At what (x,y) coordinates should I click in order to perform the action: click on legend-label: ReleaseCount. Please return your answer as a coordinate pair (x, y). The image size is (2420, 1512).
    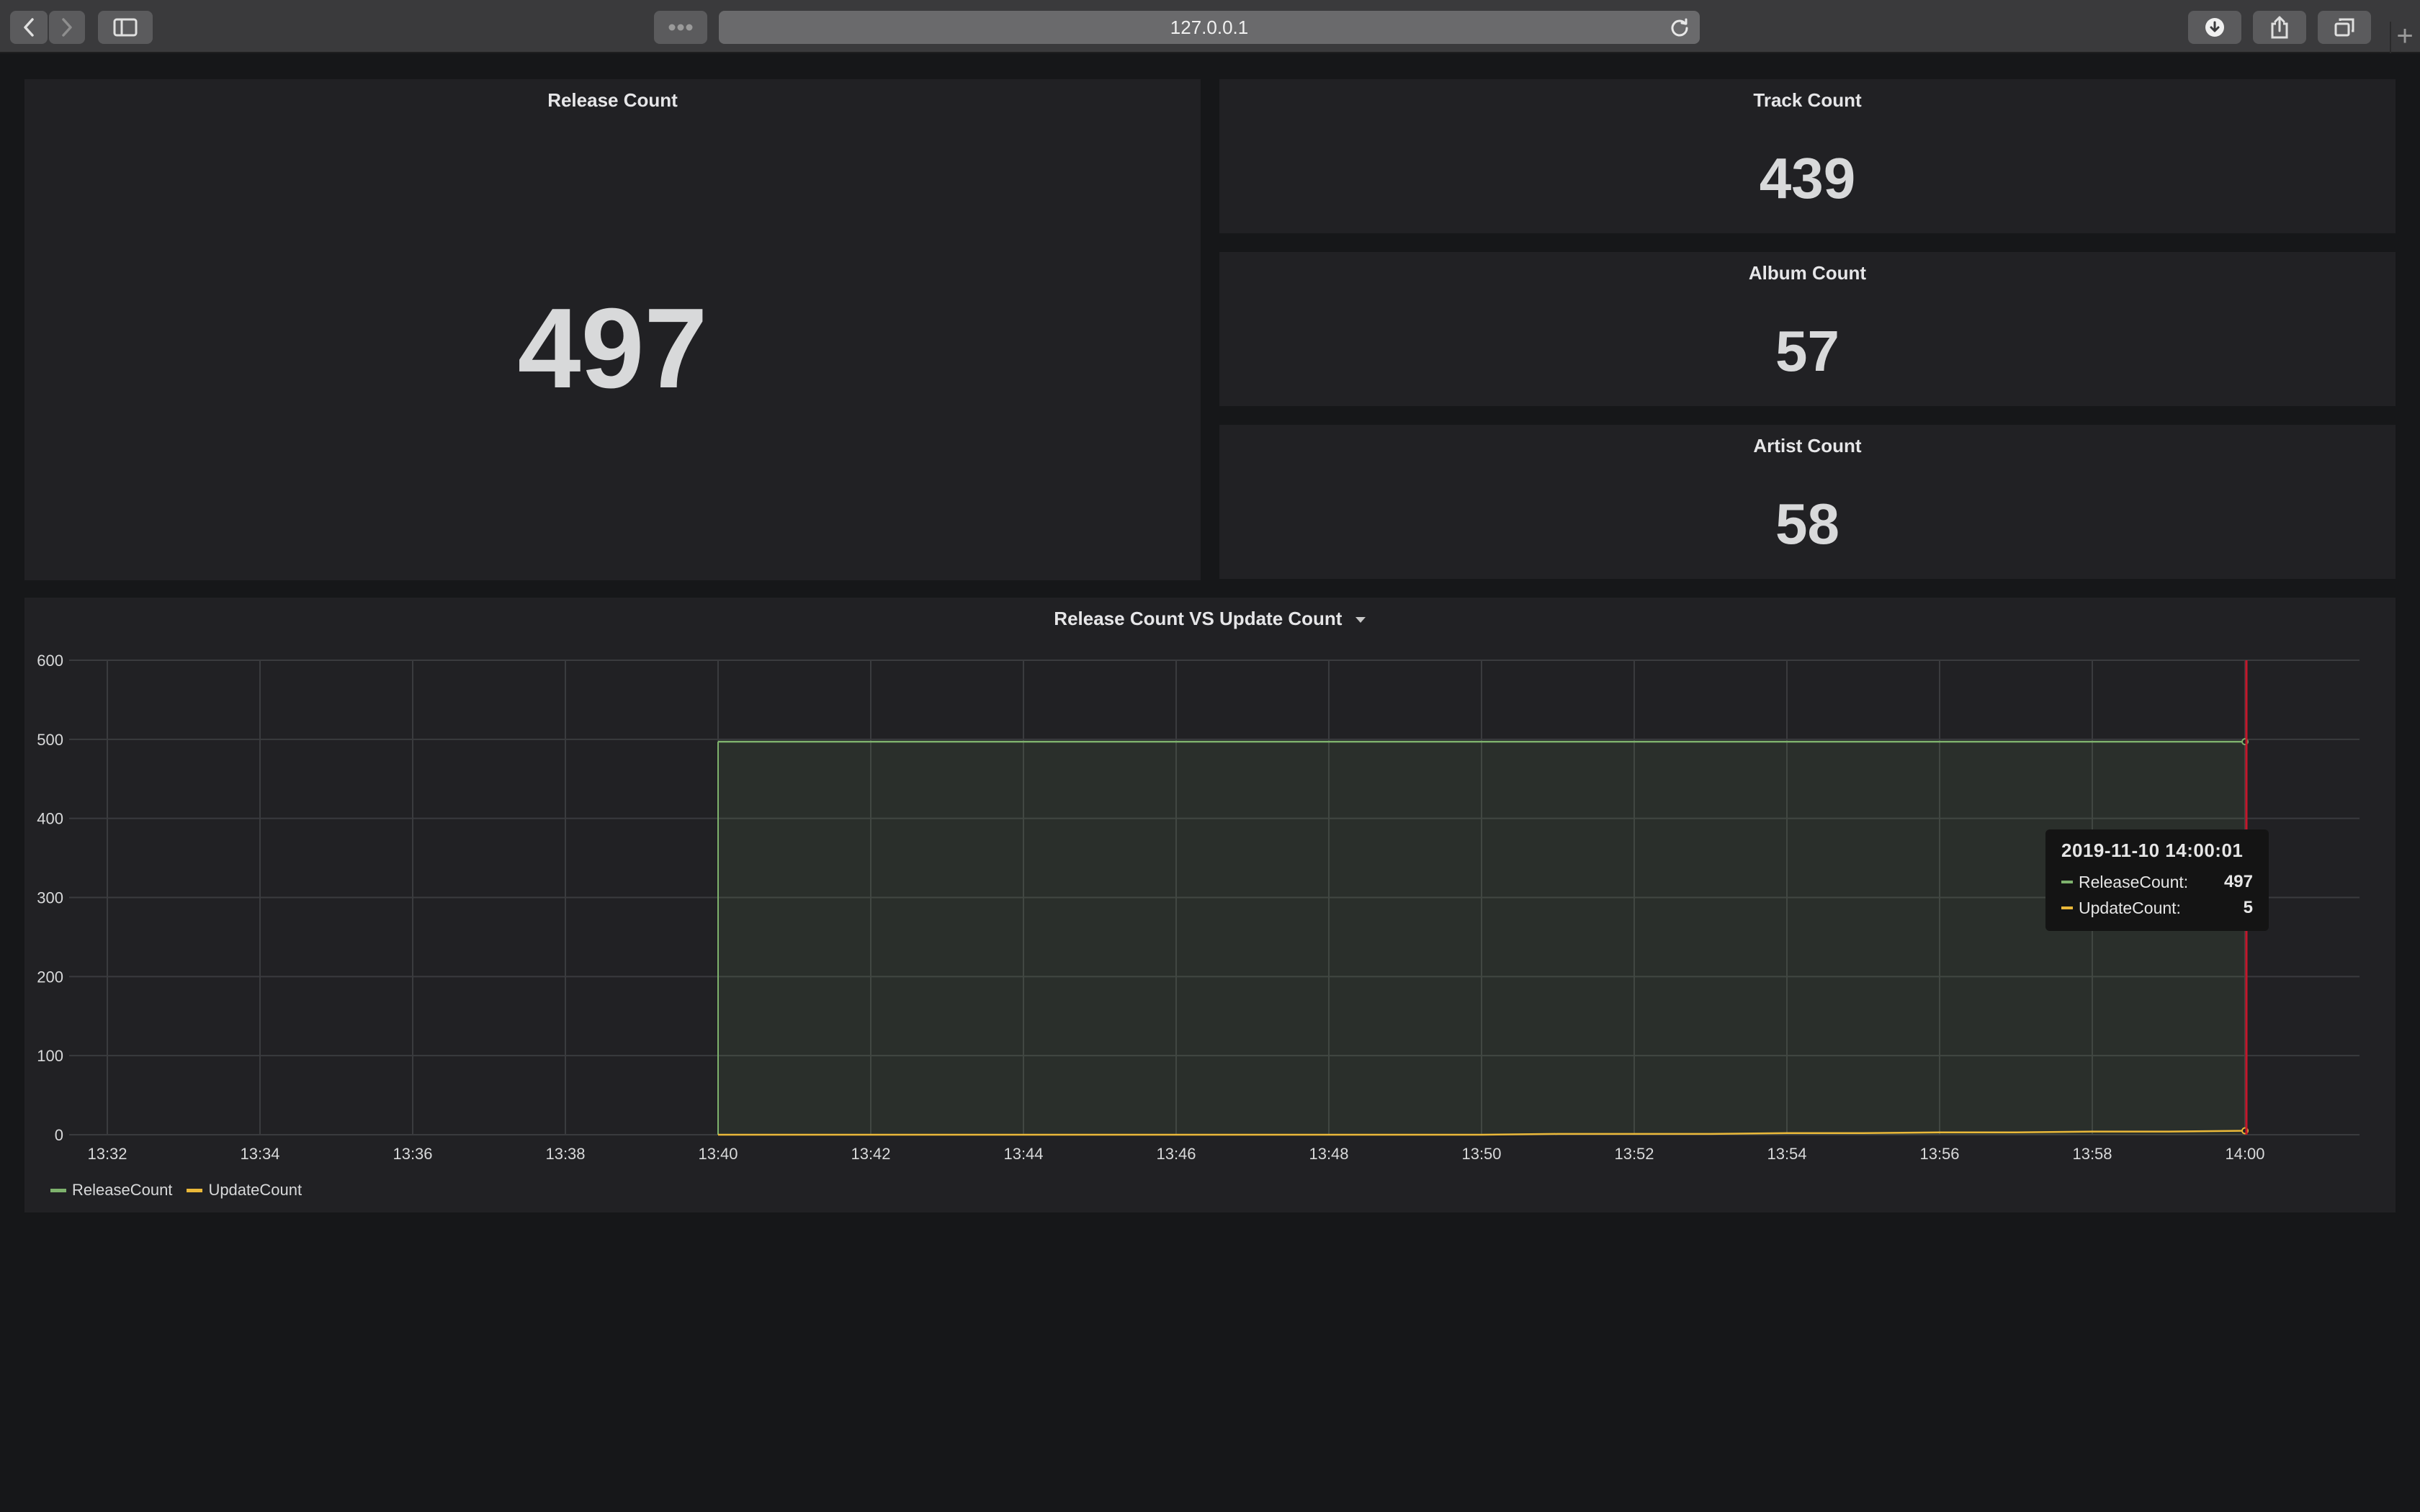
    Looking at the image, I should click on (123, 1190).